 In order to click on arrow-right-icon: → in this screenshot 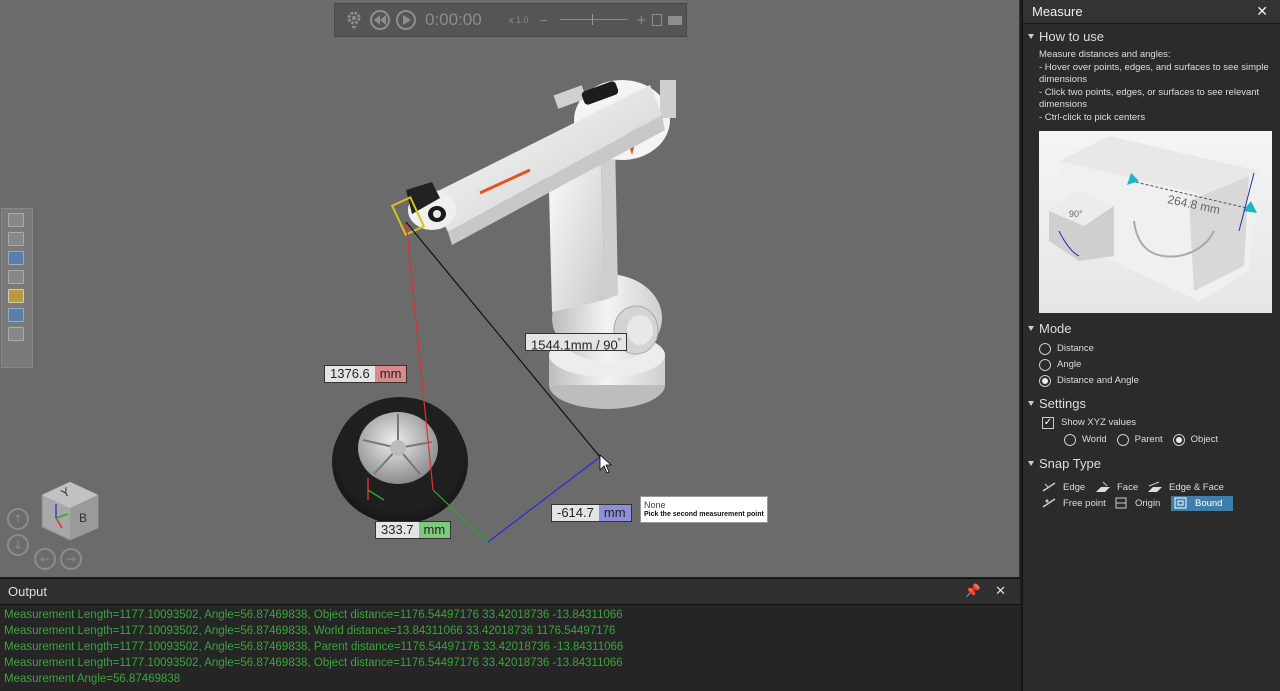, I will do `click(71, 559)`.